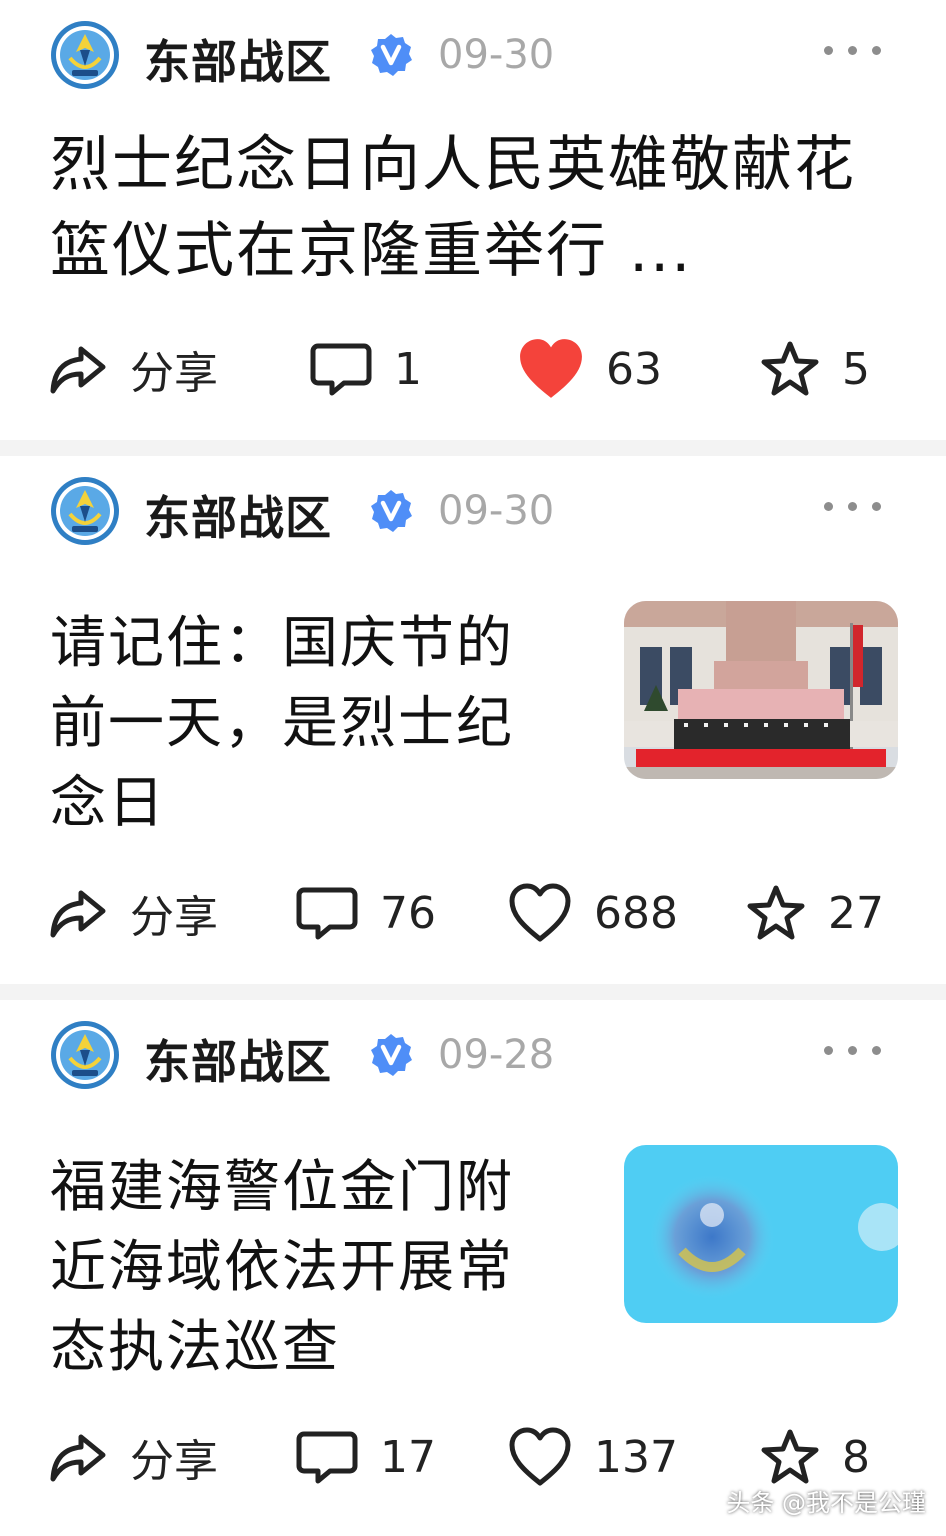 Image resolution: width=946 pixels, height=1536 pixels. What do you see at coordinates (496, 1055) in the screenshot?
I see `post-date: 09-28` at bounding box center [496, 1055].